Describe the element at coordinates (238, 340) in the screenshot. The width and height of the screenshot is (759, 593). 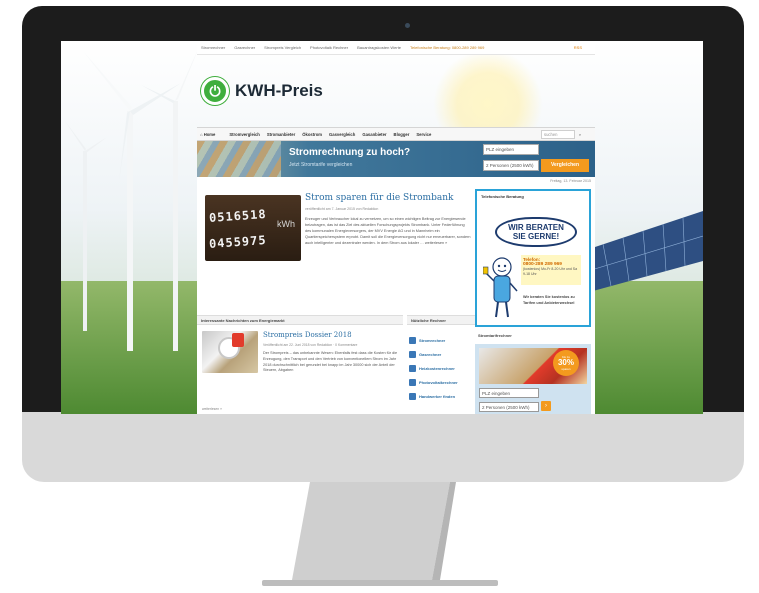
I see `plug-icon` at that location.